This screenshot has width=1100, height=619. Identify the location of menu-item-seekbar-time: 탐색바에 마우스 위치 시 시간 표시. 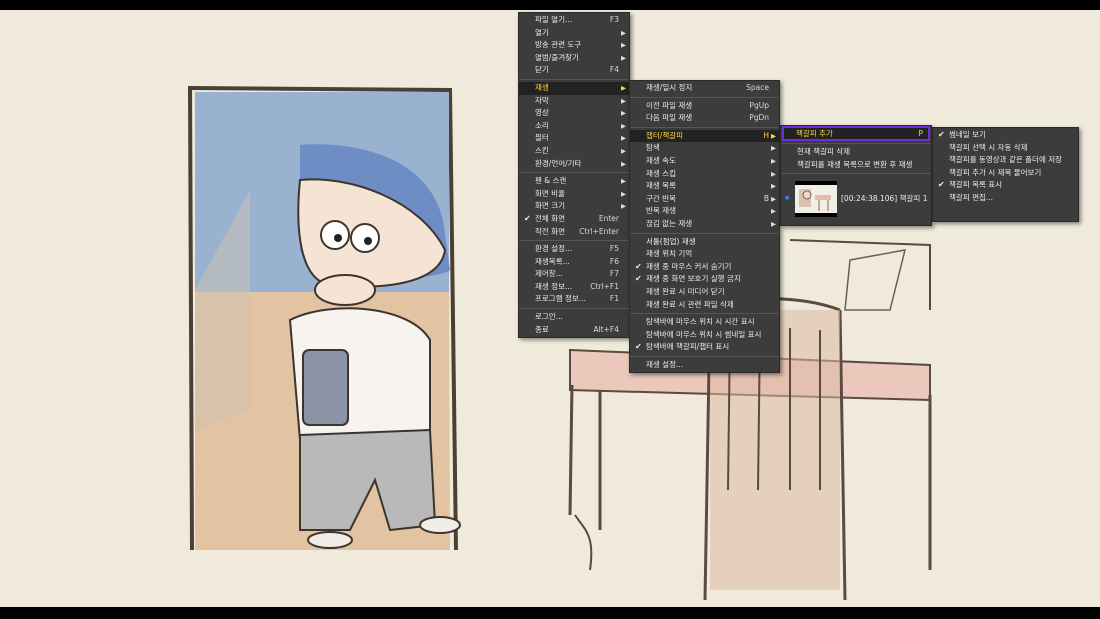
(704, 322).